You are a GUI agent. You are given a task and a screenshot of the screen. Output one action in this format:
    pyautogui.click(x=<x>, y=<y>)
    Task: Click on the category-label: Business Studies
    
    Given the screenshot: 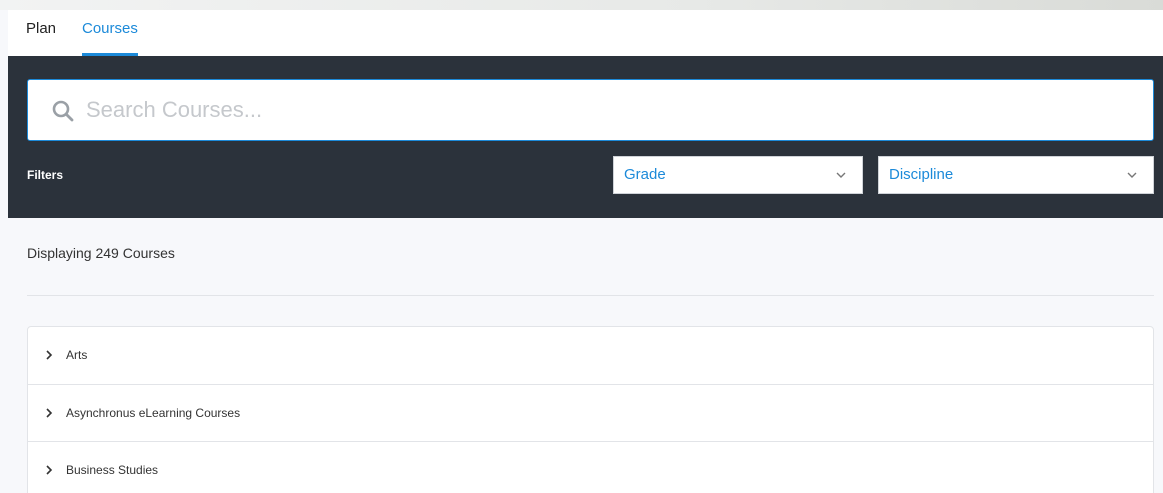 What is the action you would take?
    pyautogui.click(x=112, y=470)
    